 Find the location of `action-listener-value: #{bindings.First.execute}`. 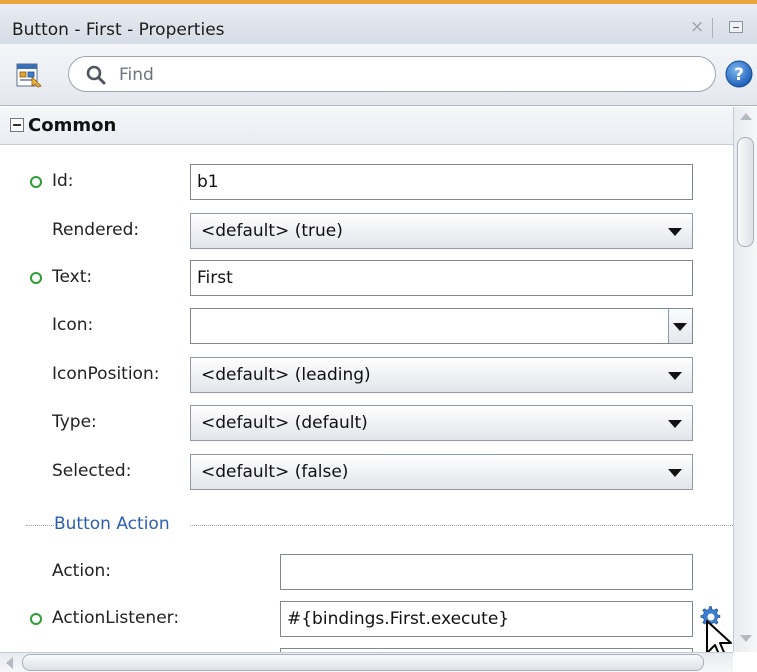

action-listener-value: #{bindings.First.execute} is located at coordinates (398, 619).